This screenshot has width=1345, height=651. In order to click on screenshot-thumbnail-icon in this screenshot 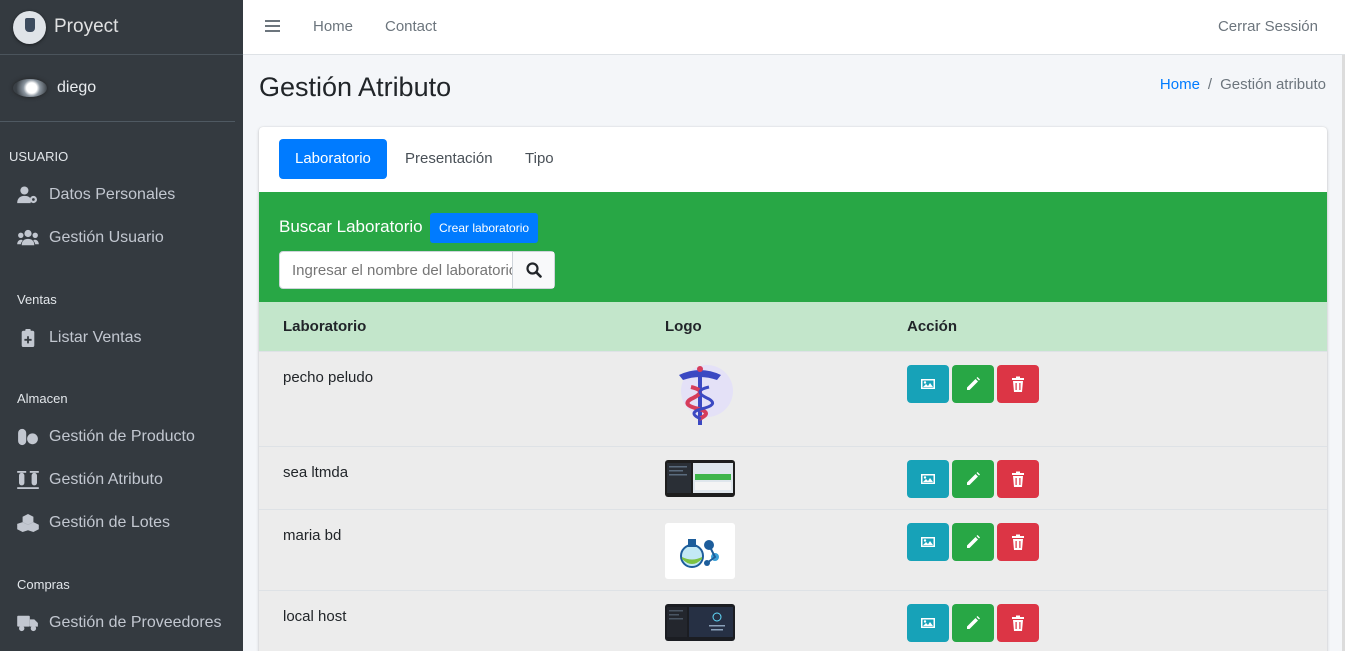, I will do `click(700, 478)`.